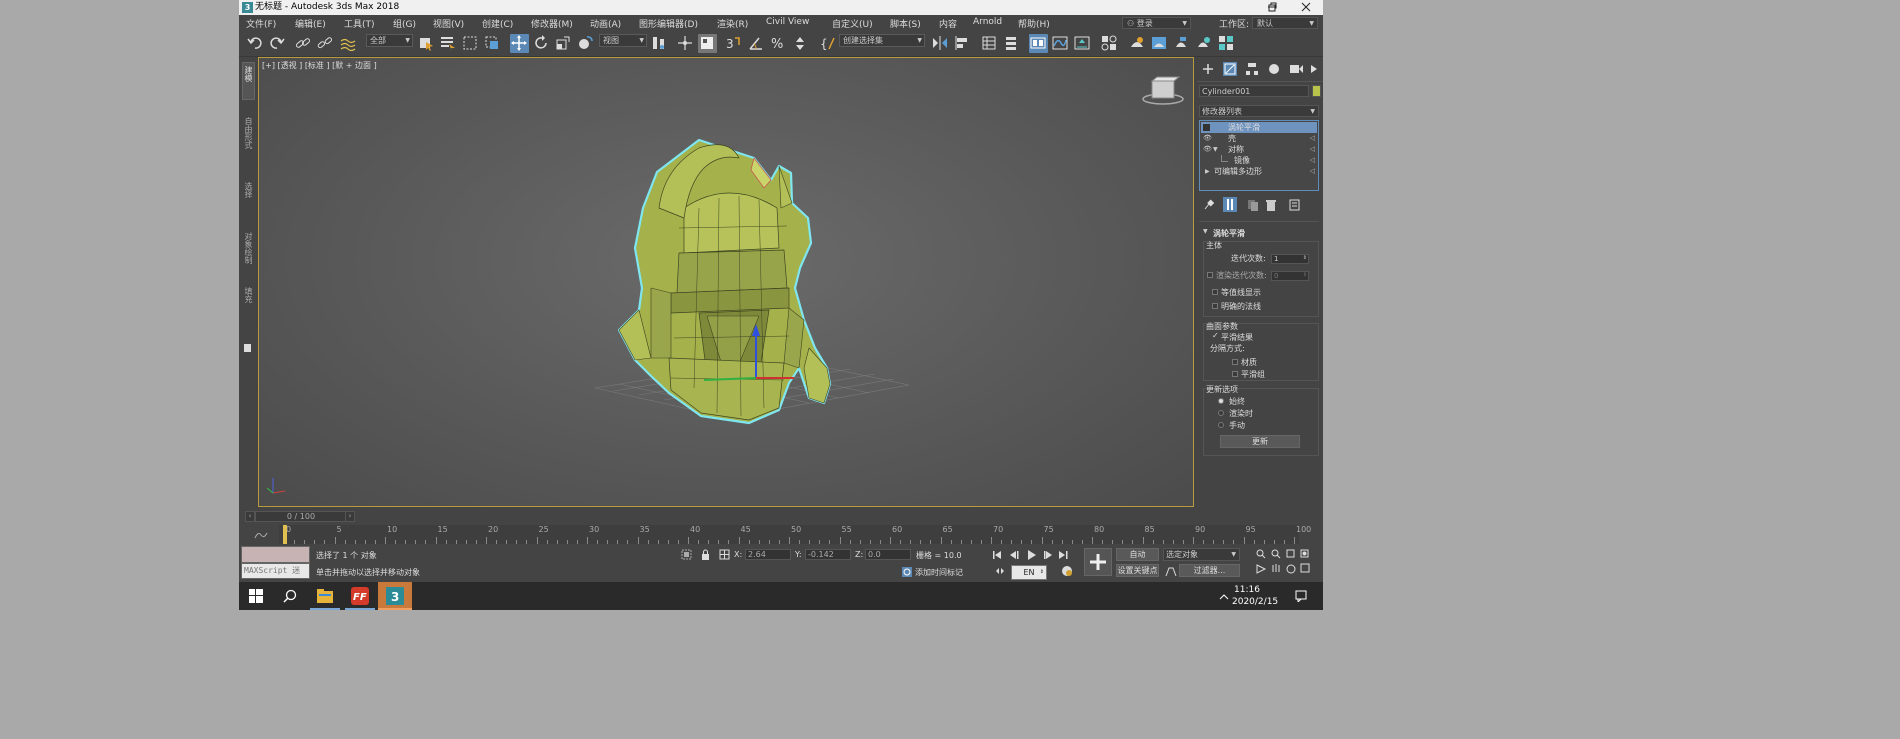 This screenshot has width=1900, height=739. Describe the element at coordinates (1215, 292) in the screenshot. I see `isoline-display-checkbox` at that location.